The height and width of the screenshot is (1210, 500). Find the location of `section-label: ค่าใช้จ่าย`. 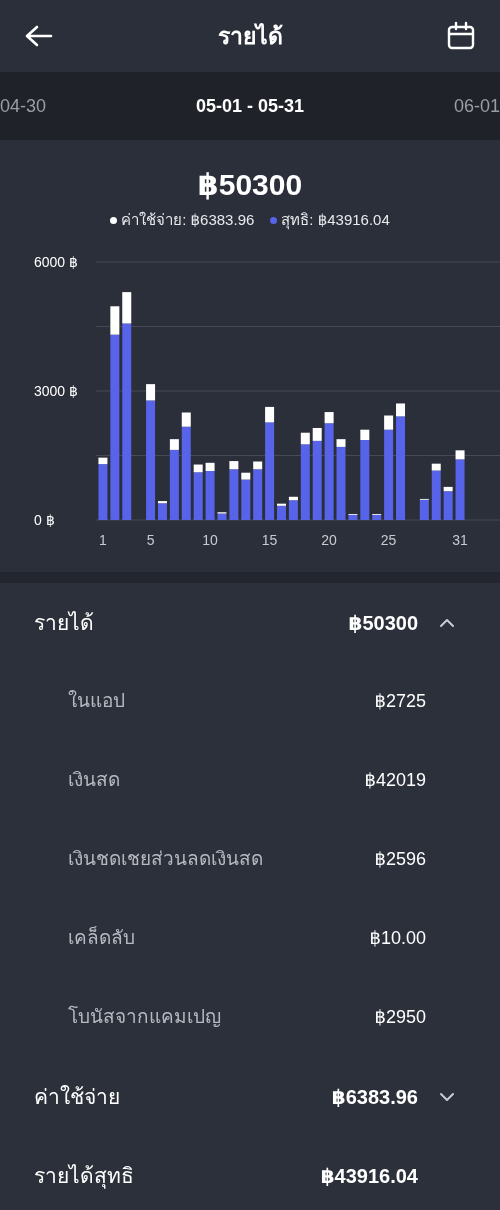

section-label: ค่าใช้จ่าย is located at coordinates (77, 1096).